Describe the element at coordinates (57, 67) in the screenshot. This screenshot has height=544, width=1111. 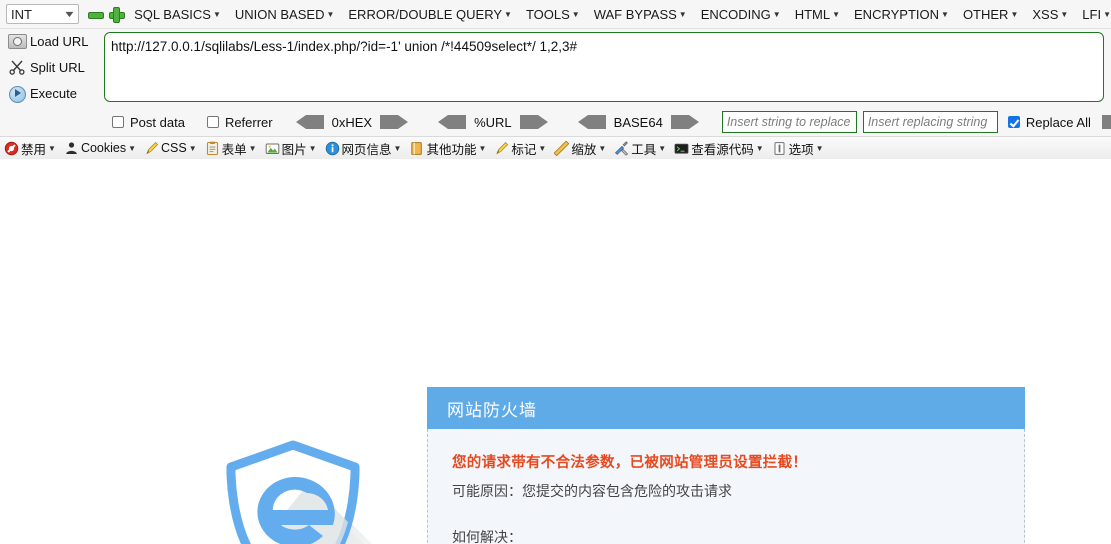
I see `split-url-label: Split URL` at that location.